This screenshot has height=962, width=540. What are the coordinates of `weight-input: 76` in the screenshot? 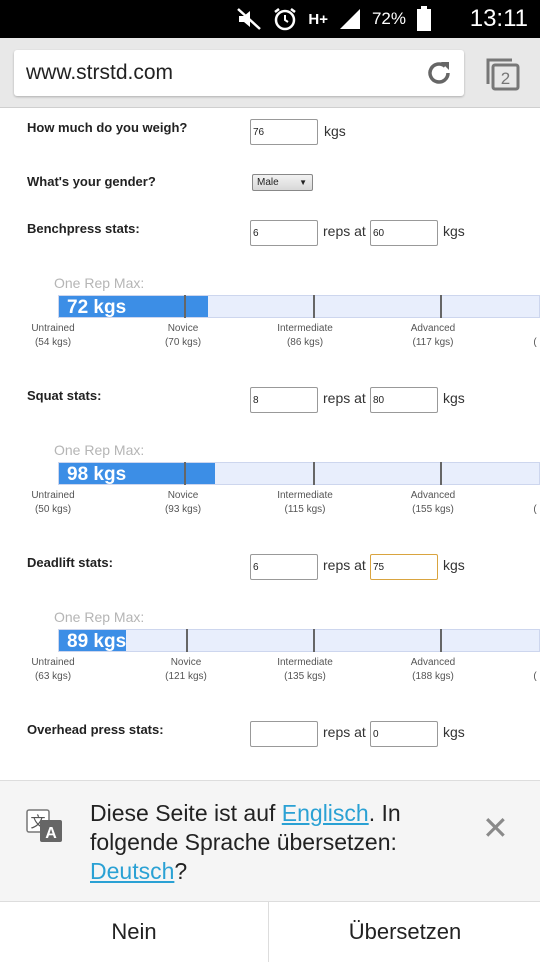 It's located at (284, 132).